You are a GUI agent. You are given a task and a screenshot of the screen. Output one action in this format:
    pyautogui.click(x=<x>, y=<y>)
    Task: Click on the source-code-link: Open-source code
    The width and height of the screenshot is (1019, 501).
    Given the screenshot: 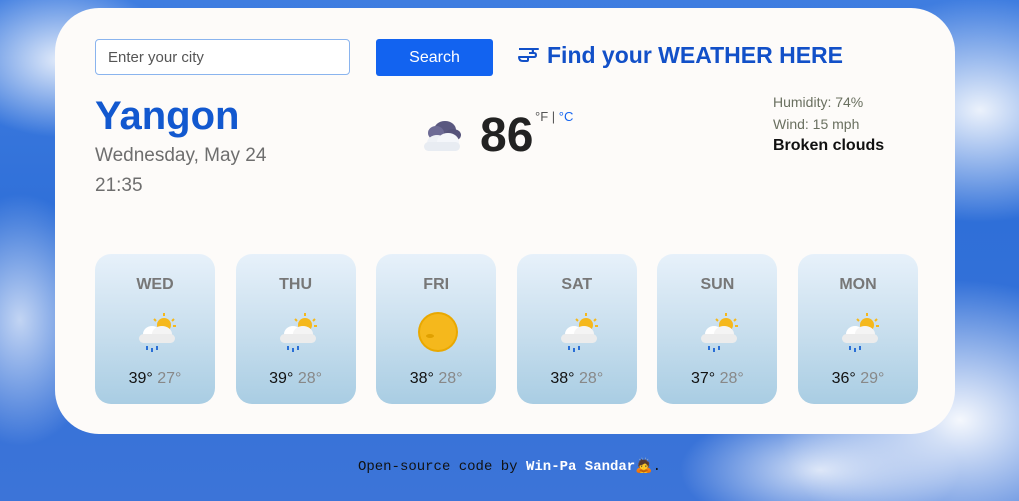 What is the action you would take?
    pyautogui.click(x=425, y=467)
    